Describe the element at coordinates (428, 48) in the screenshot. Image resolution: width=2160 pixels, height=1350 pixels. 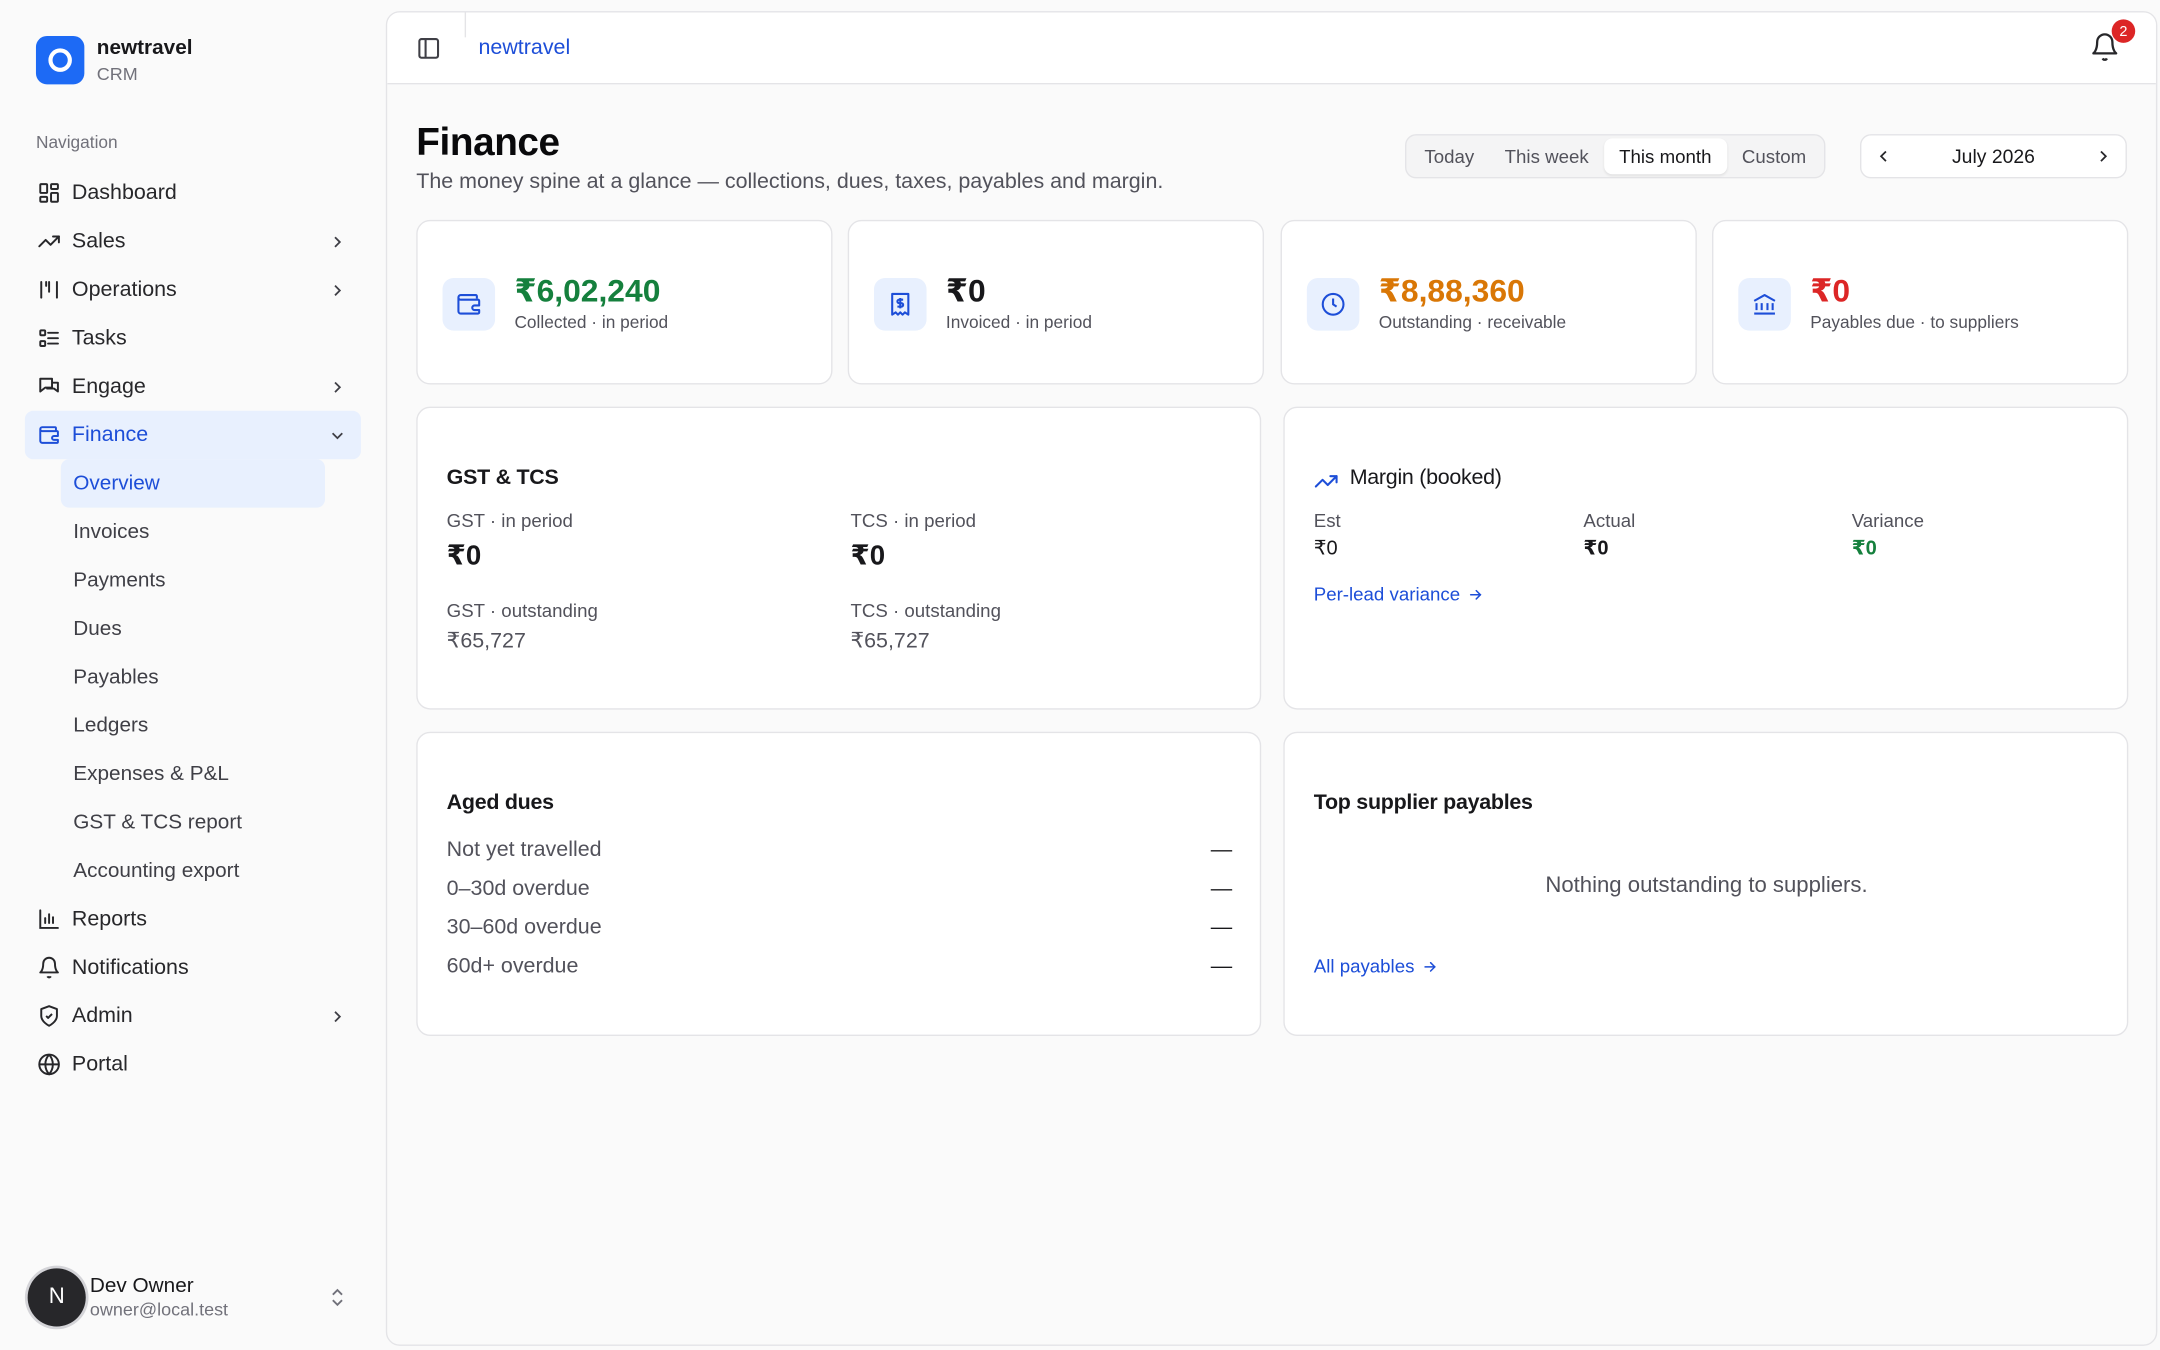
I see `sidebar-toggle-icon` at that location.